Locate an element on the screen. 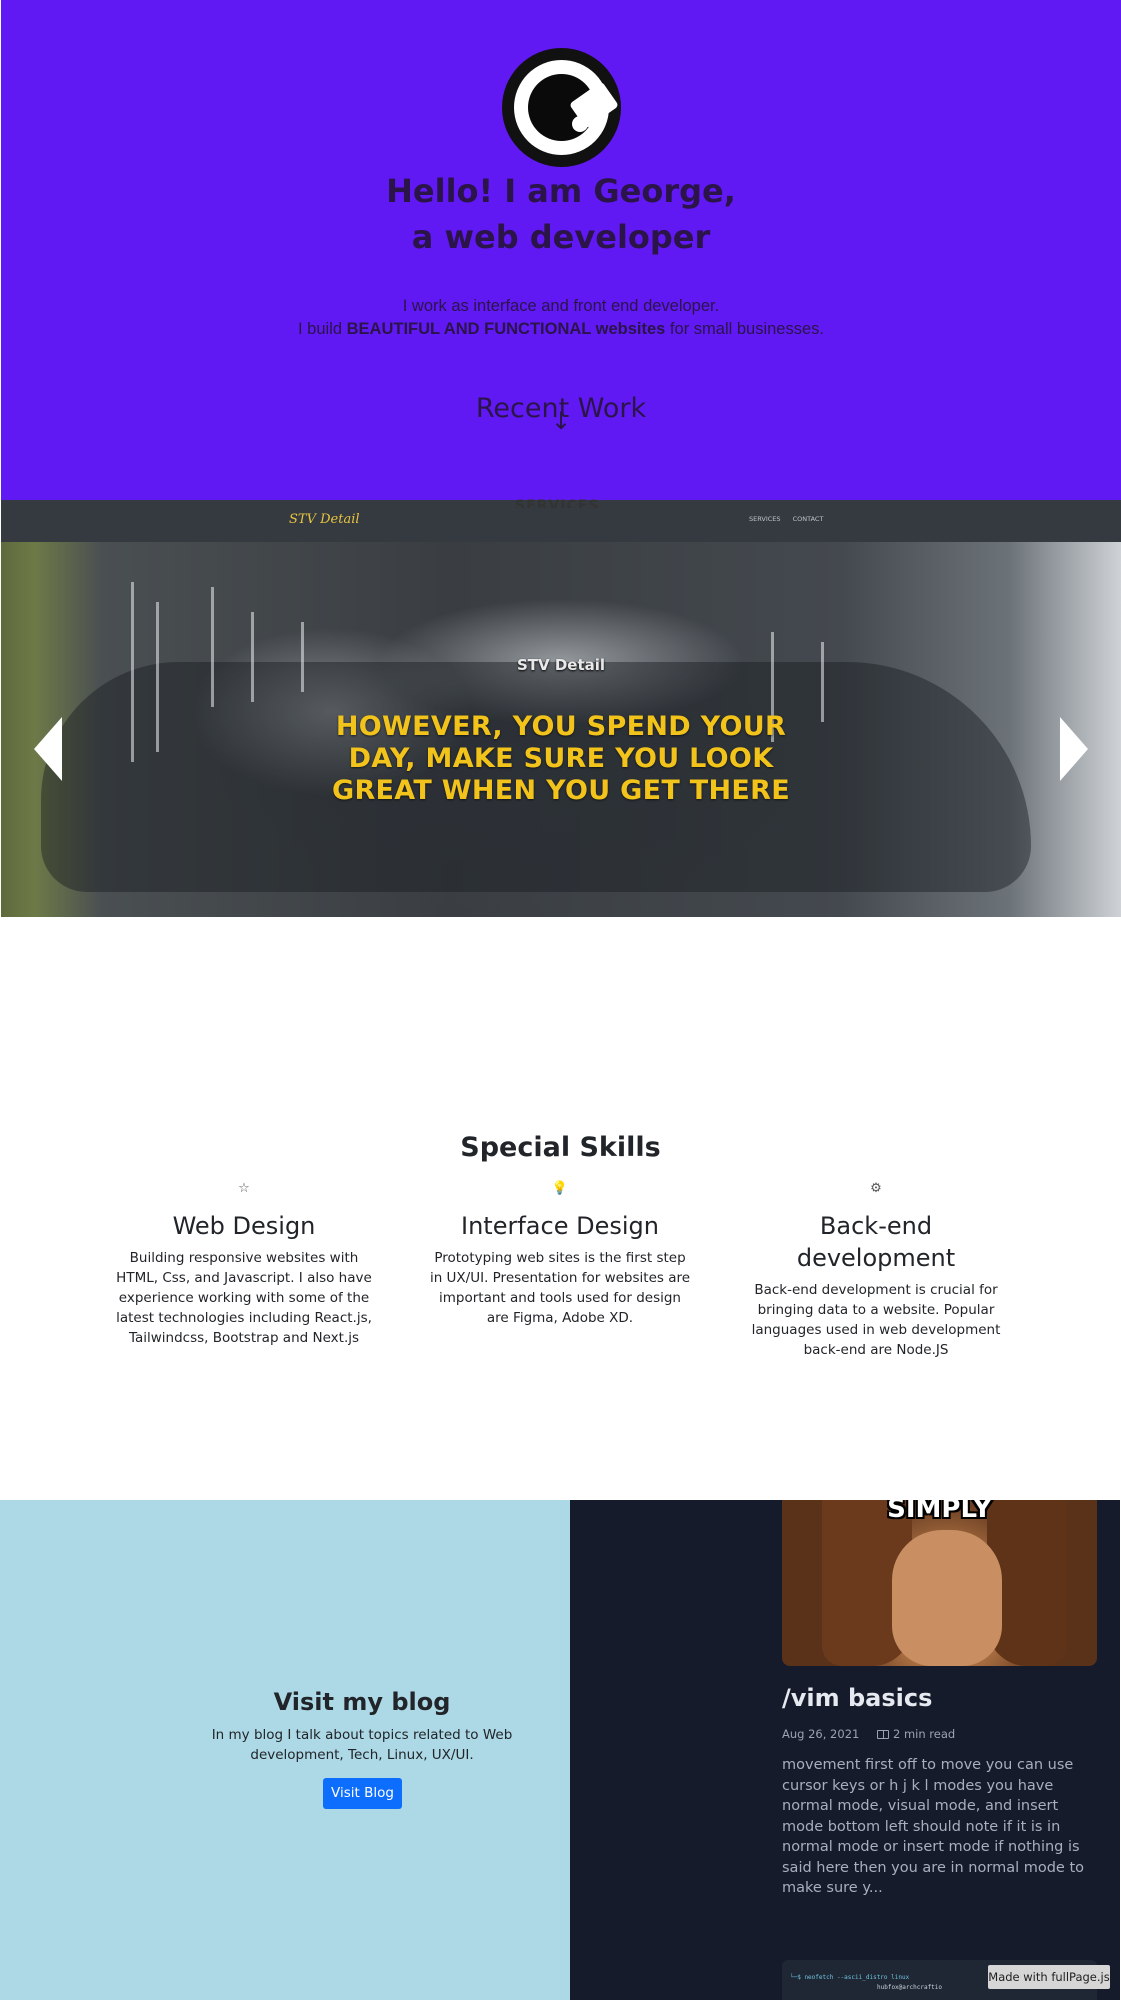 This screenshot has width=1121, height=2000. carousel-next-arrow-icon is located at coordinates (1074, 749).